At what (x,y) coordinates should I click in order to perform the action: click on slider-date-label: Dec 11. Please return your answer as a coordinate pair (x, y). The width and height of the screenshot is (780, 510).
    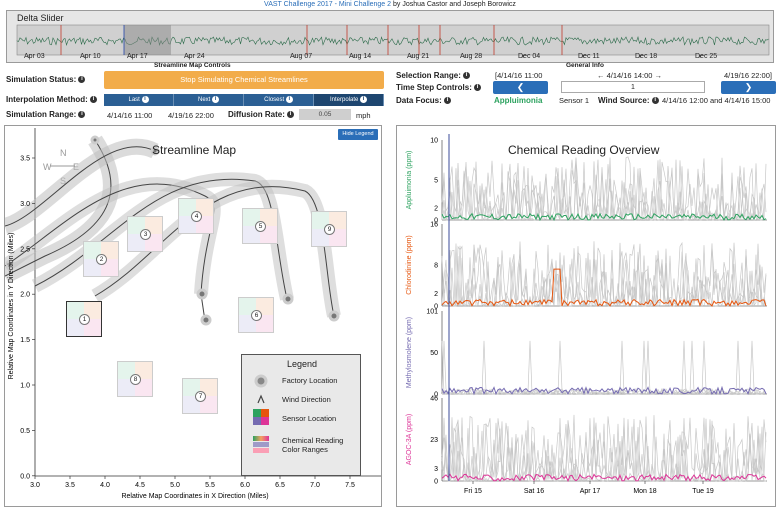
    Looking at the image, I should click on (589, 56).